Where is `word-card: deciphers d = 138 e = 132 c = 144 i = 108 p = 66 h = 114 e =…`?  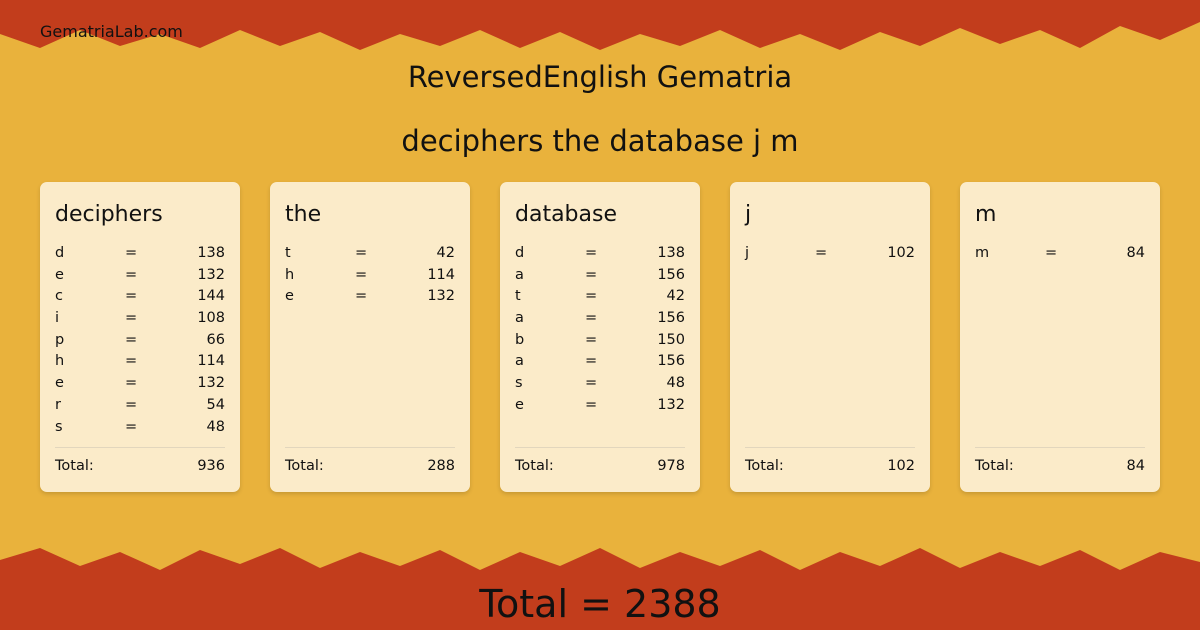 word-card: deciphers d = 138 e = 132 c = 144 i = 108 p = 66 h = 114 e =… is located at coordinates (140, 337).